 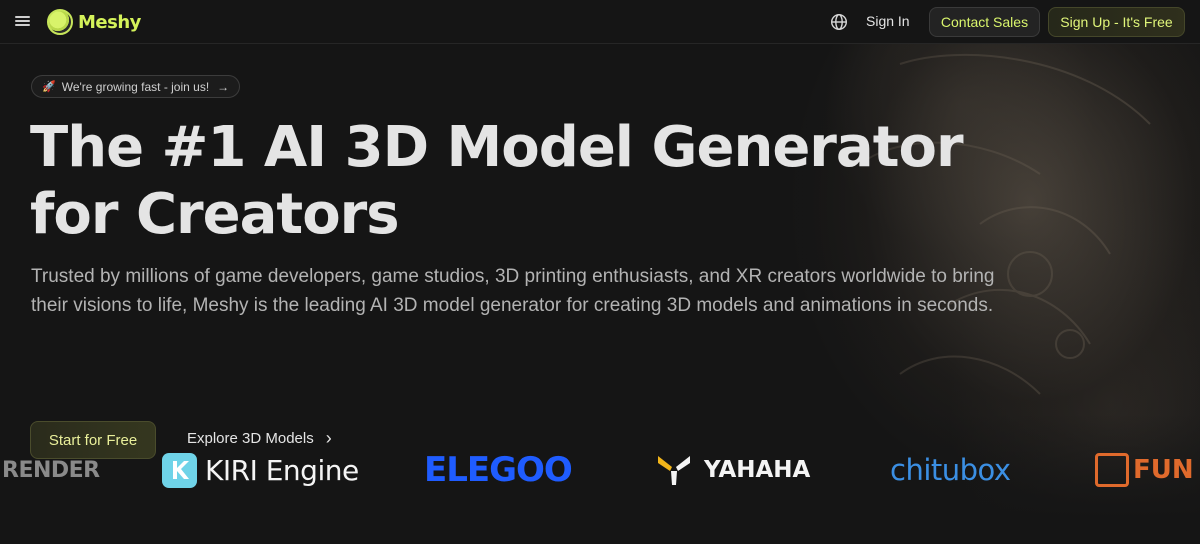 I want to click on partner-name-yahaha: YAHAHA, so click(x=757, y=470).